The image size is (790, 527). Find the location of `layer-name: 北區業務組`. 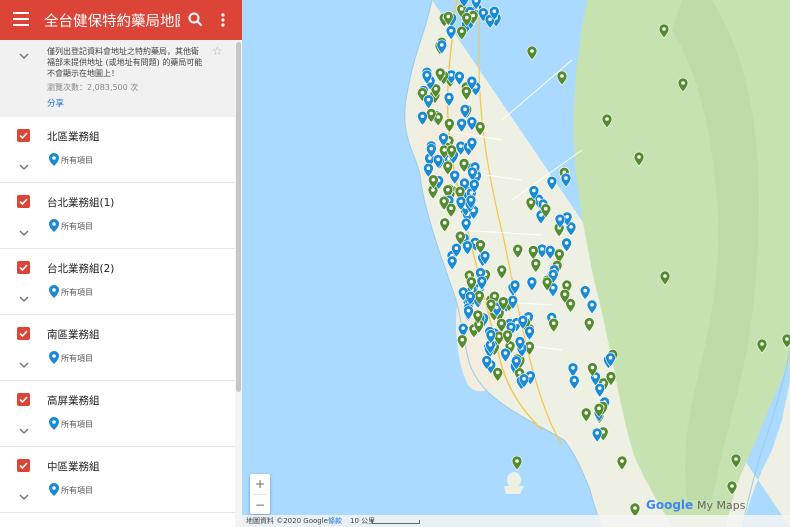

layer-name: 北區業務組 is located at coordinates (73, 136).